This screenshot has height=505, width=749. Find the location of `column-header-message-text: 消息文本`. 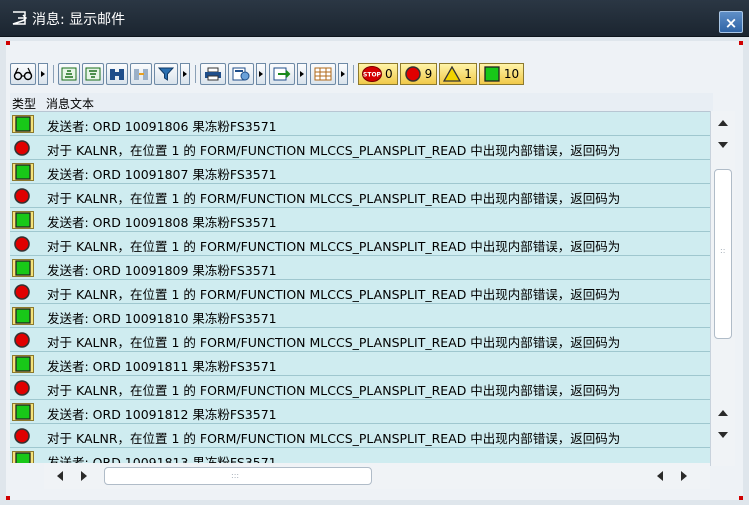

column-header-message-text: 消息文本 is located at coordinates (70, 103).